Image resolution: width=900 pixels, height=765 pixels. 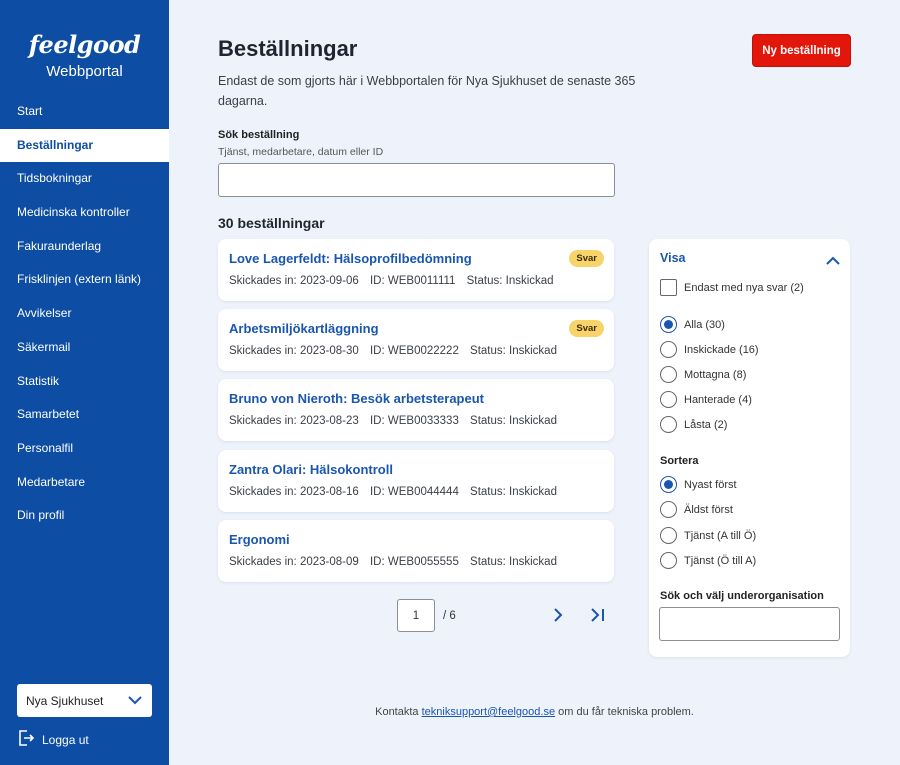 I want to click on sort-option-oldest: Äldst först, so click(x=696, y=509).